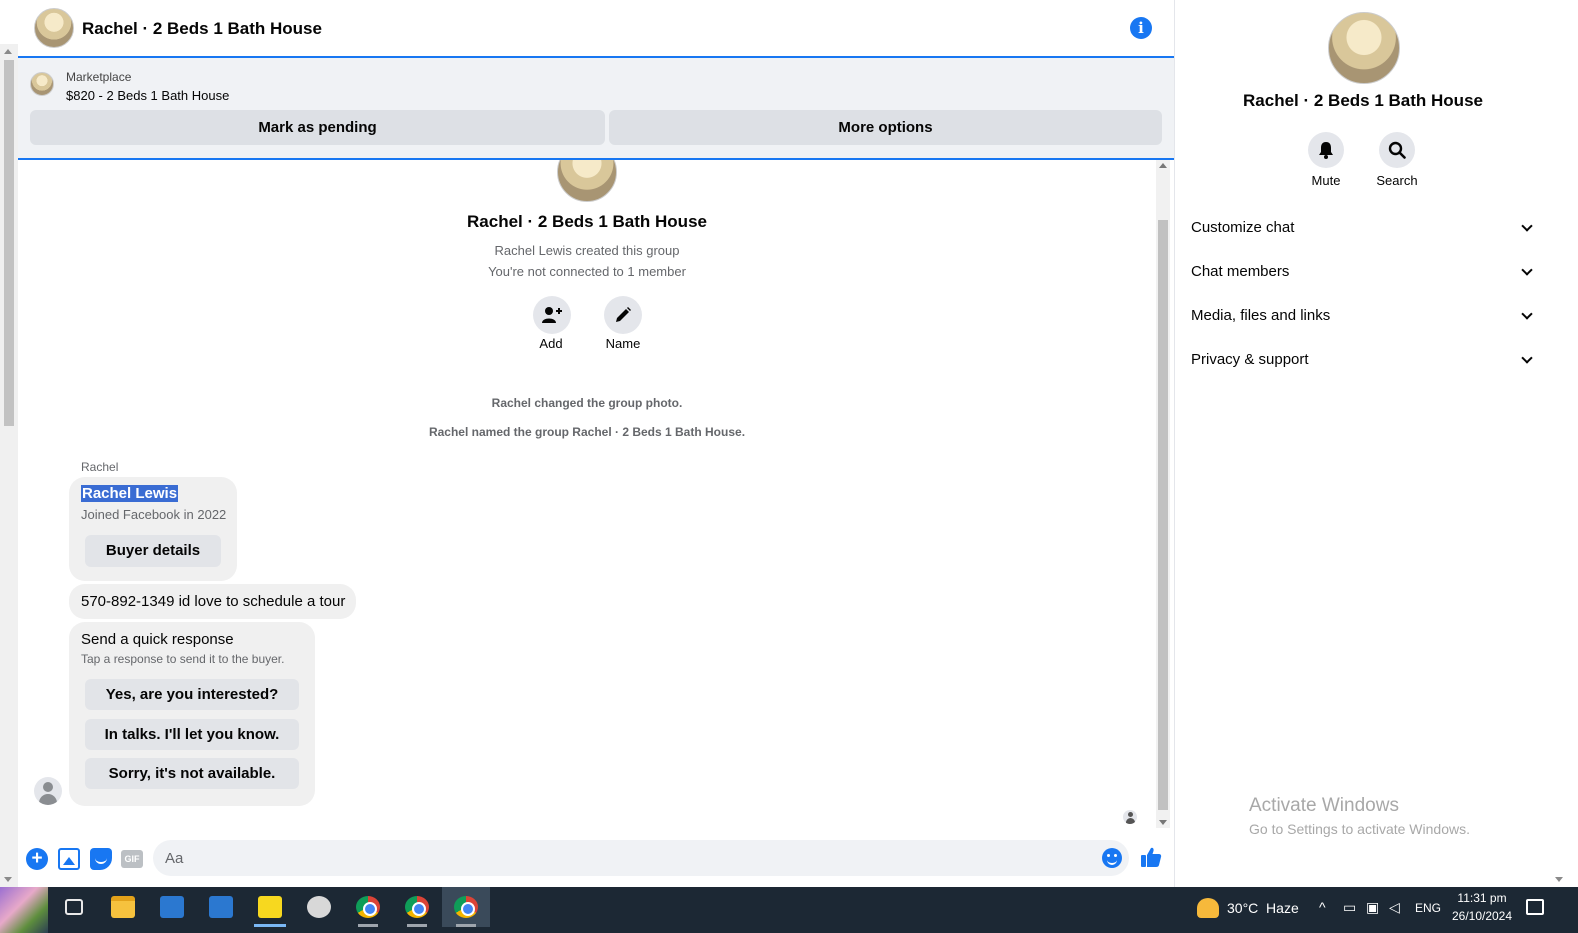 The height and width of the screenshot is (933, 1578). I want to click on rename-group-button, so click(623, 315).